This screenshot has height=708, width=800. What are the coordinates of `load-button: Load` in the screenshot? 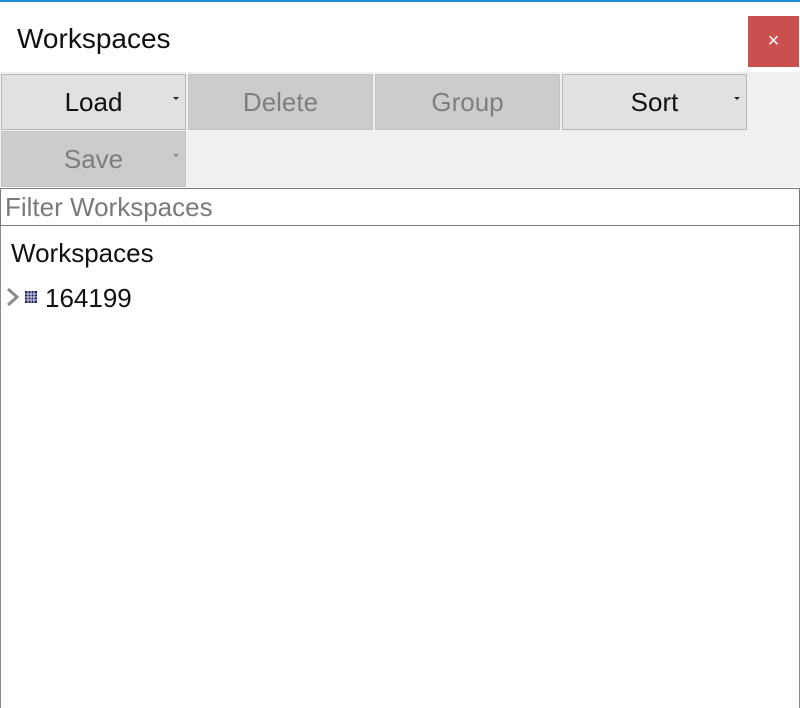 It's located at (93, 102).